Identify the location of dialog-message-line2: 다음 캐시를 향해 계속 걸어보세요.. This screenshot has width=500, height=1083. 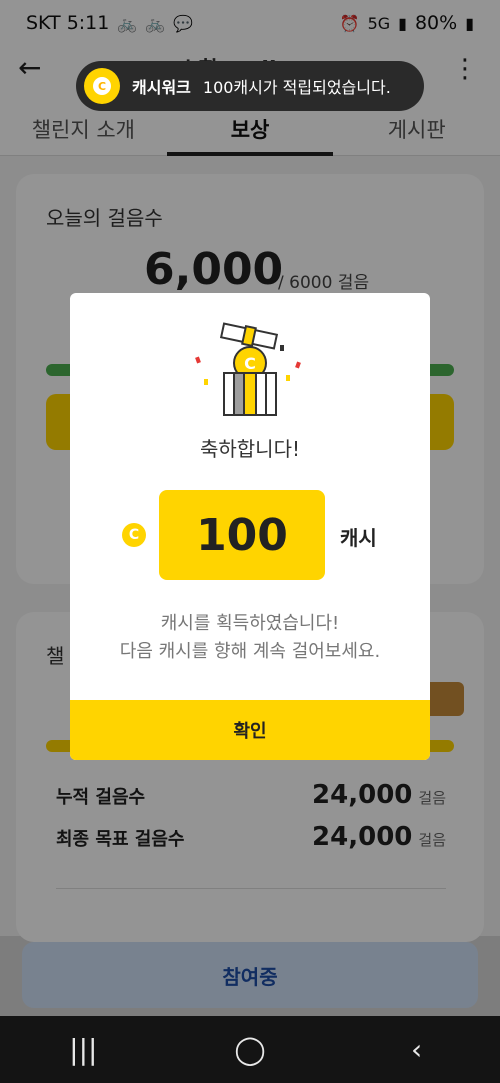
(250, 651).